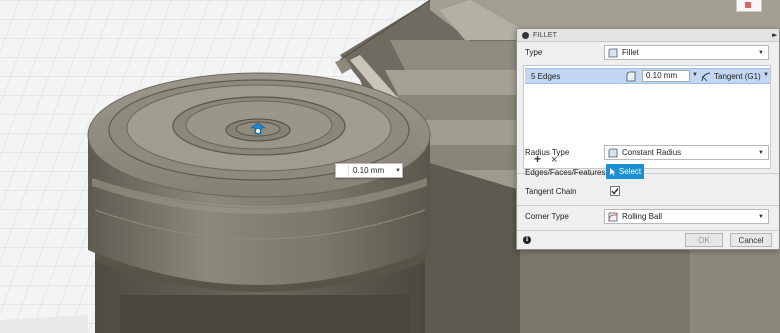 The image size is (780, 333). I want to click on corner-type-select: Rolling Ball ▼, so click(686, 216).